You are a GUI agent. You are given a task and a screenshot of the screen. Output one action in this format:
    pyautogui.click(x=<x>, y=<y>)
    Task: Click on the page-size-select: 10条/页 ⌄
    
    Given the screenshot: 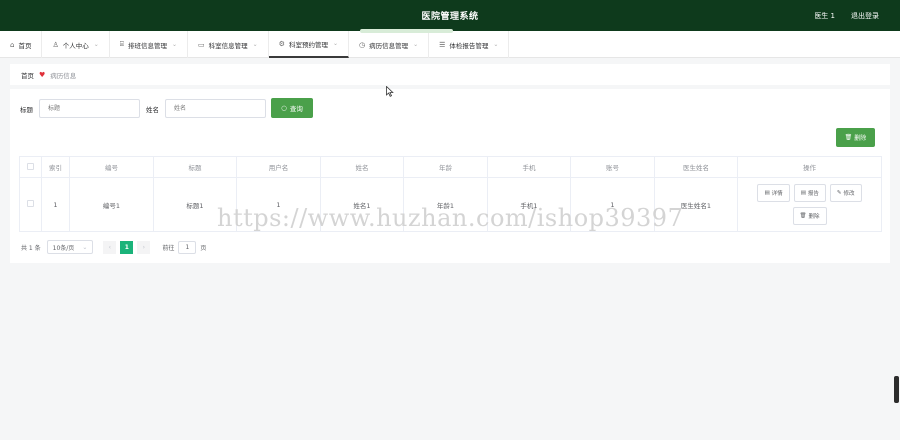 What is the action you would take?
    pyautogui.click(x=70, y=247)
    